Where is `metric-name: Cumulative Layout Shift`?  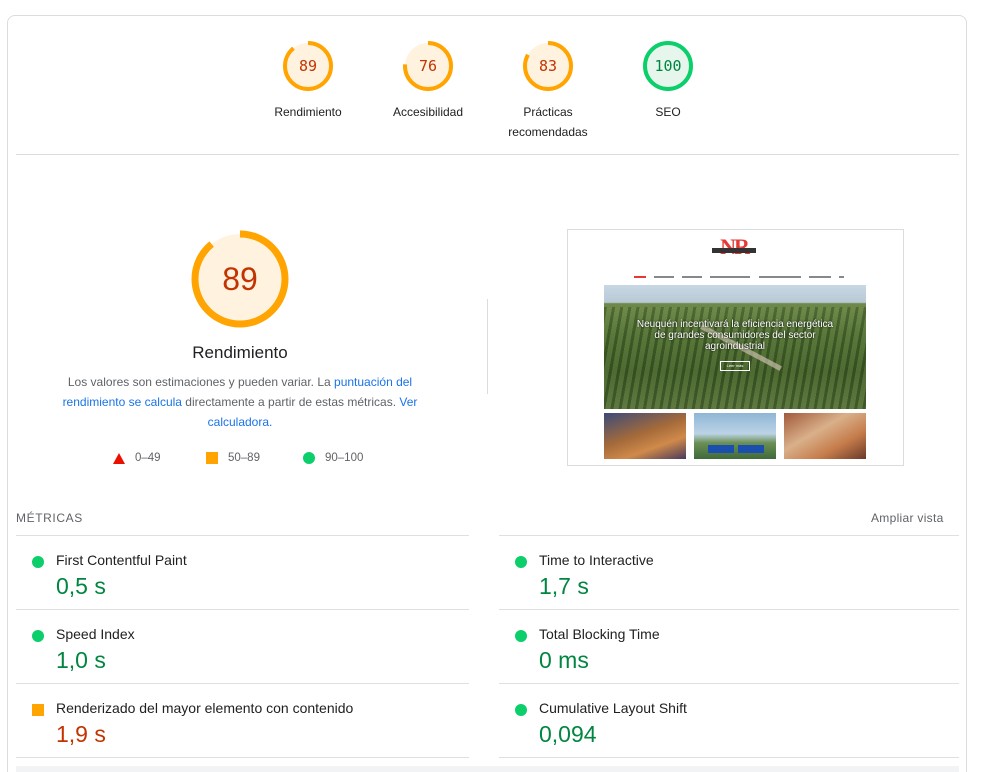 metric-name: Cumulative Layout Shift is located at coordinates (613, 708).